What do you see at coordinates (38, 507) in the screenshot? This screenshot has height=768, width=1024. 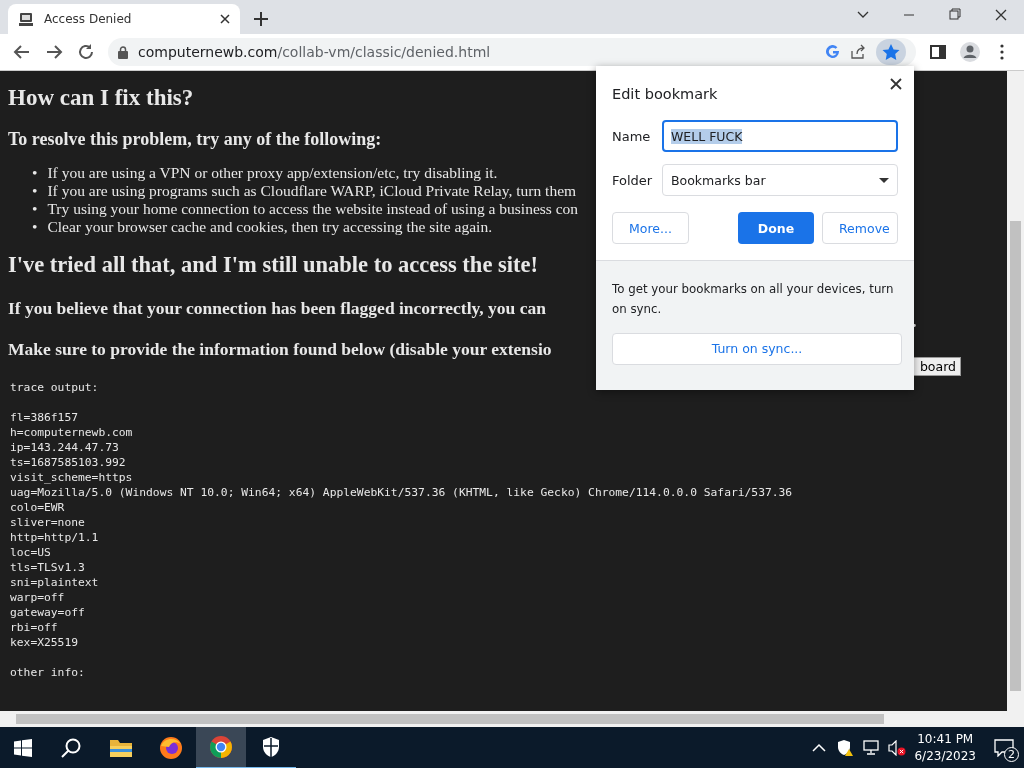 I see `trace-line: colo=EWR` at bounding box center [38, 507].